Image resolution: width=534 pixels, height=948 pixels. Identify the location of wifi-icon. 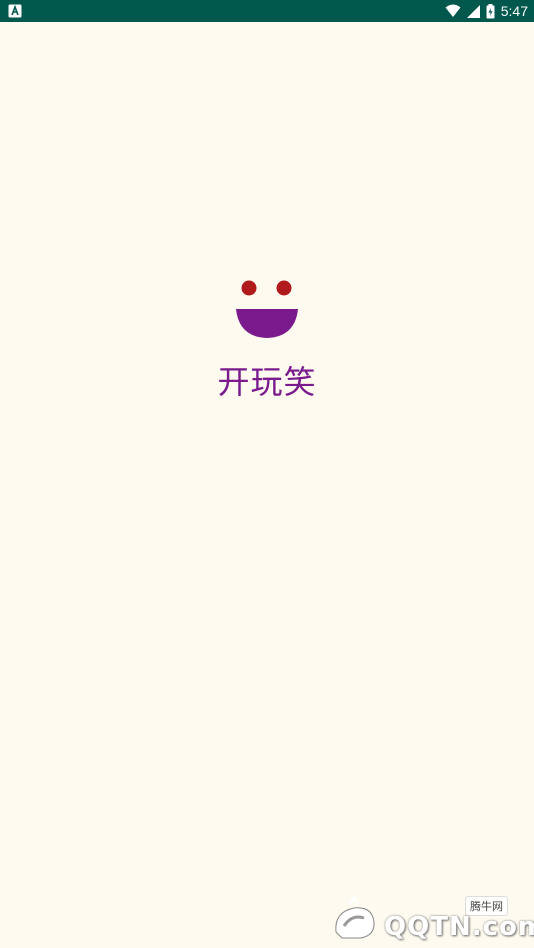
(453, 10).